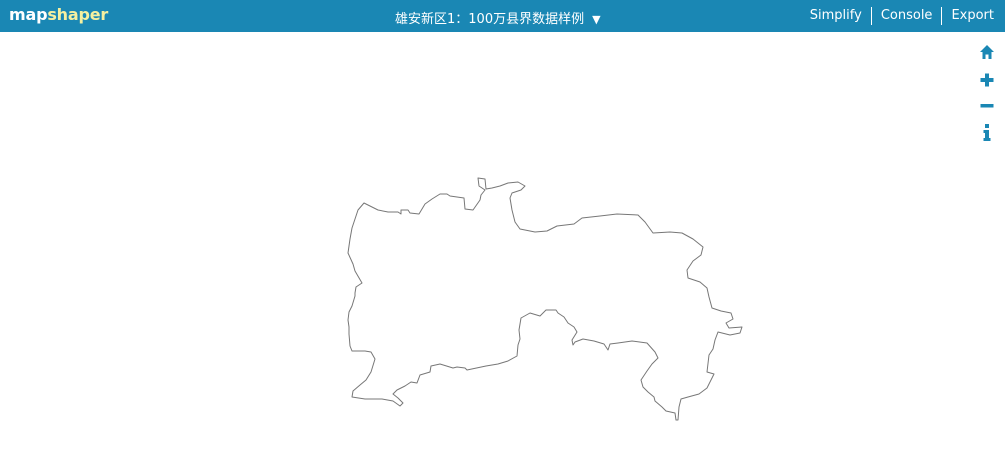  Describe the element at coordinates (987, 81) in the screenshot. I see `zoom-in-icon` at that location.